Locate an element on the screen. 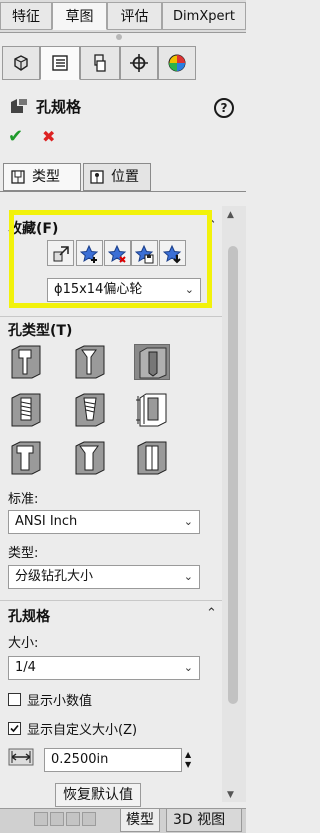  tab-sketch: 草图 is located at coordinates (79, 16).